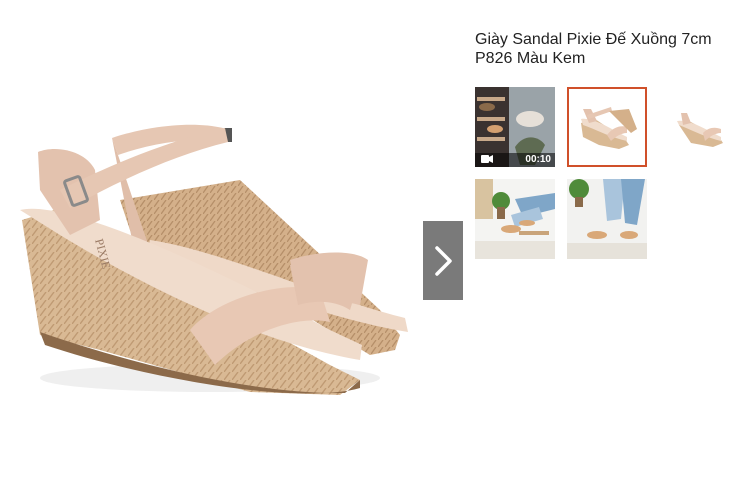 This screenshot has height=491, width=742. I want to click on next-image-button, so click(443, 260).